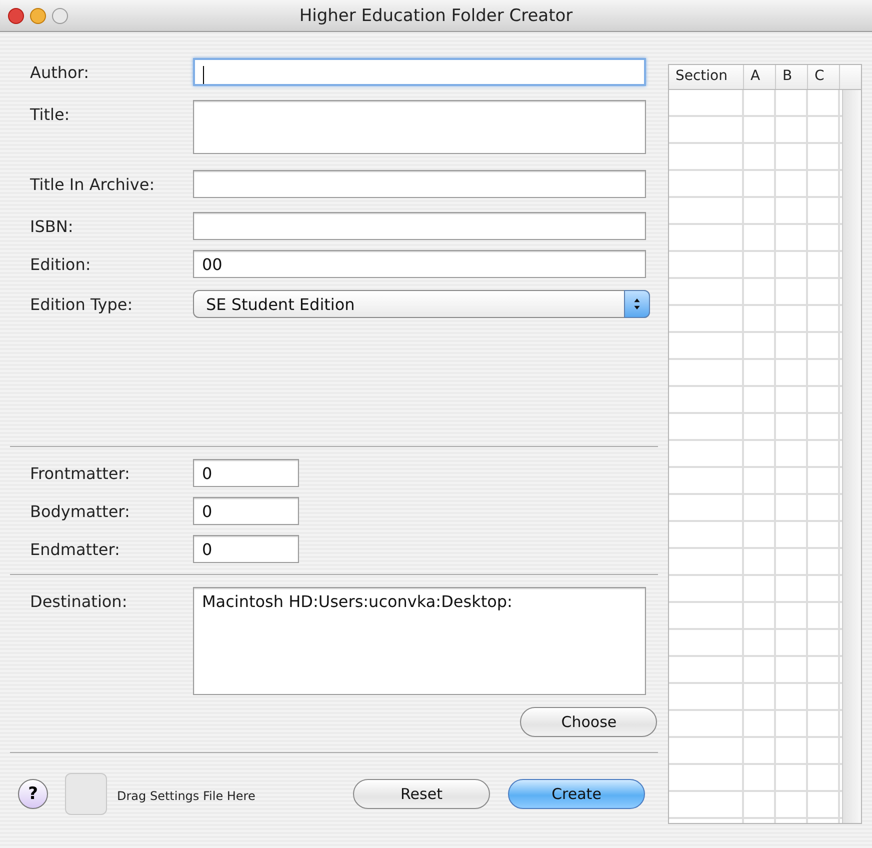  What do you see at coordinates (80, 473) in the screenshot?
I see `field-label: Frontmatter:` at bounding box center [80, 473].